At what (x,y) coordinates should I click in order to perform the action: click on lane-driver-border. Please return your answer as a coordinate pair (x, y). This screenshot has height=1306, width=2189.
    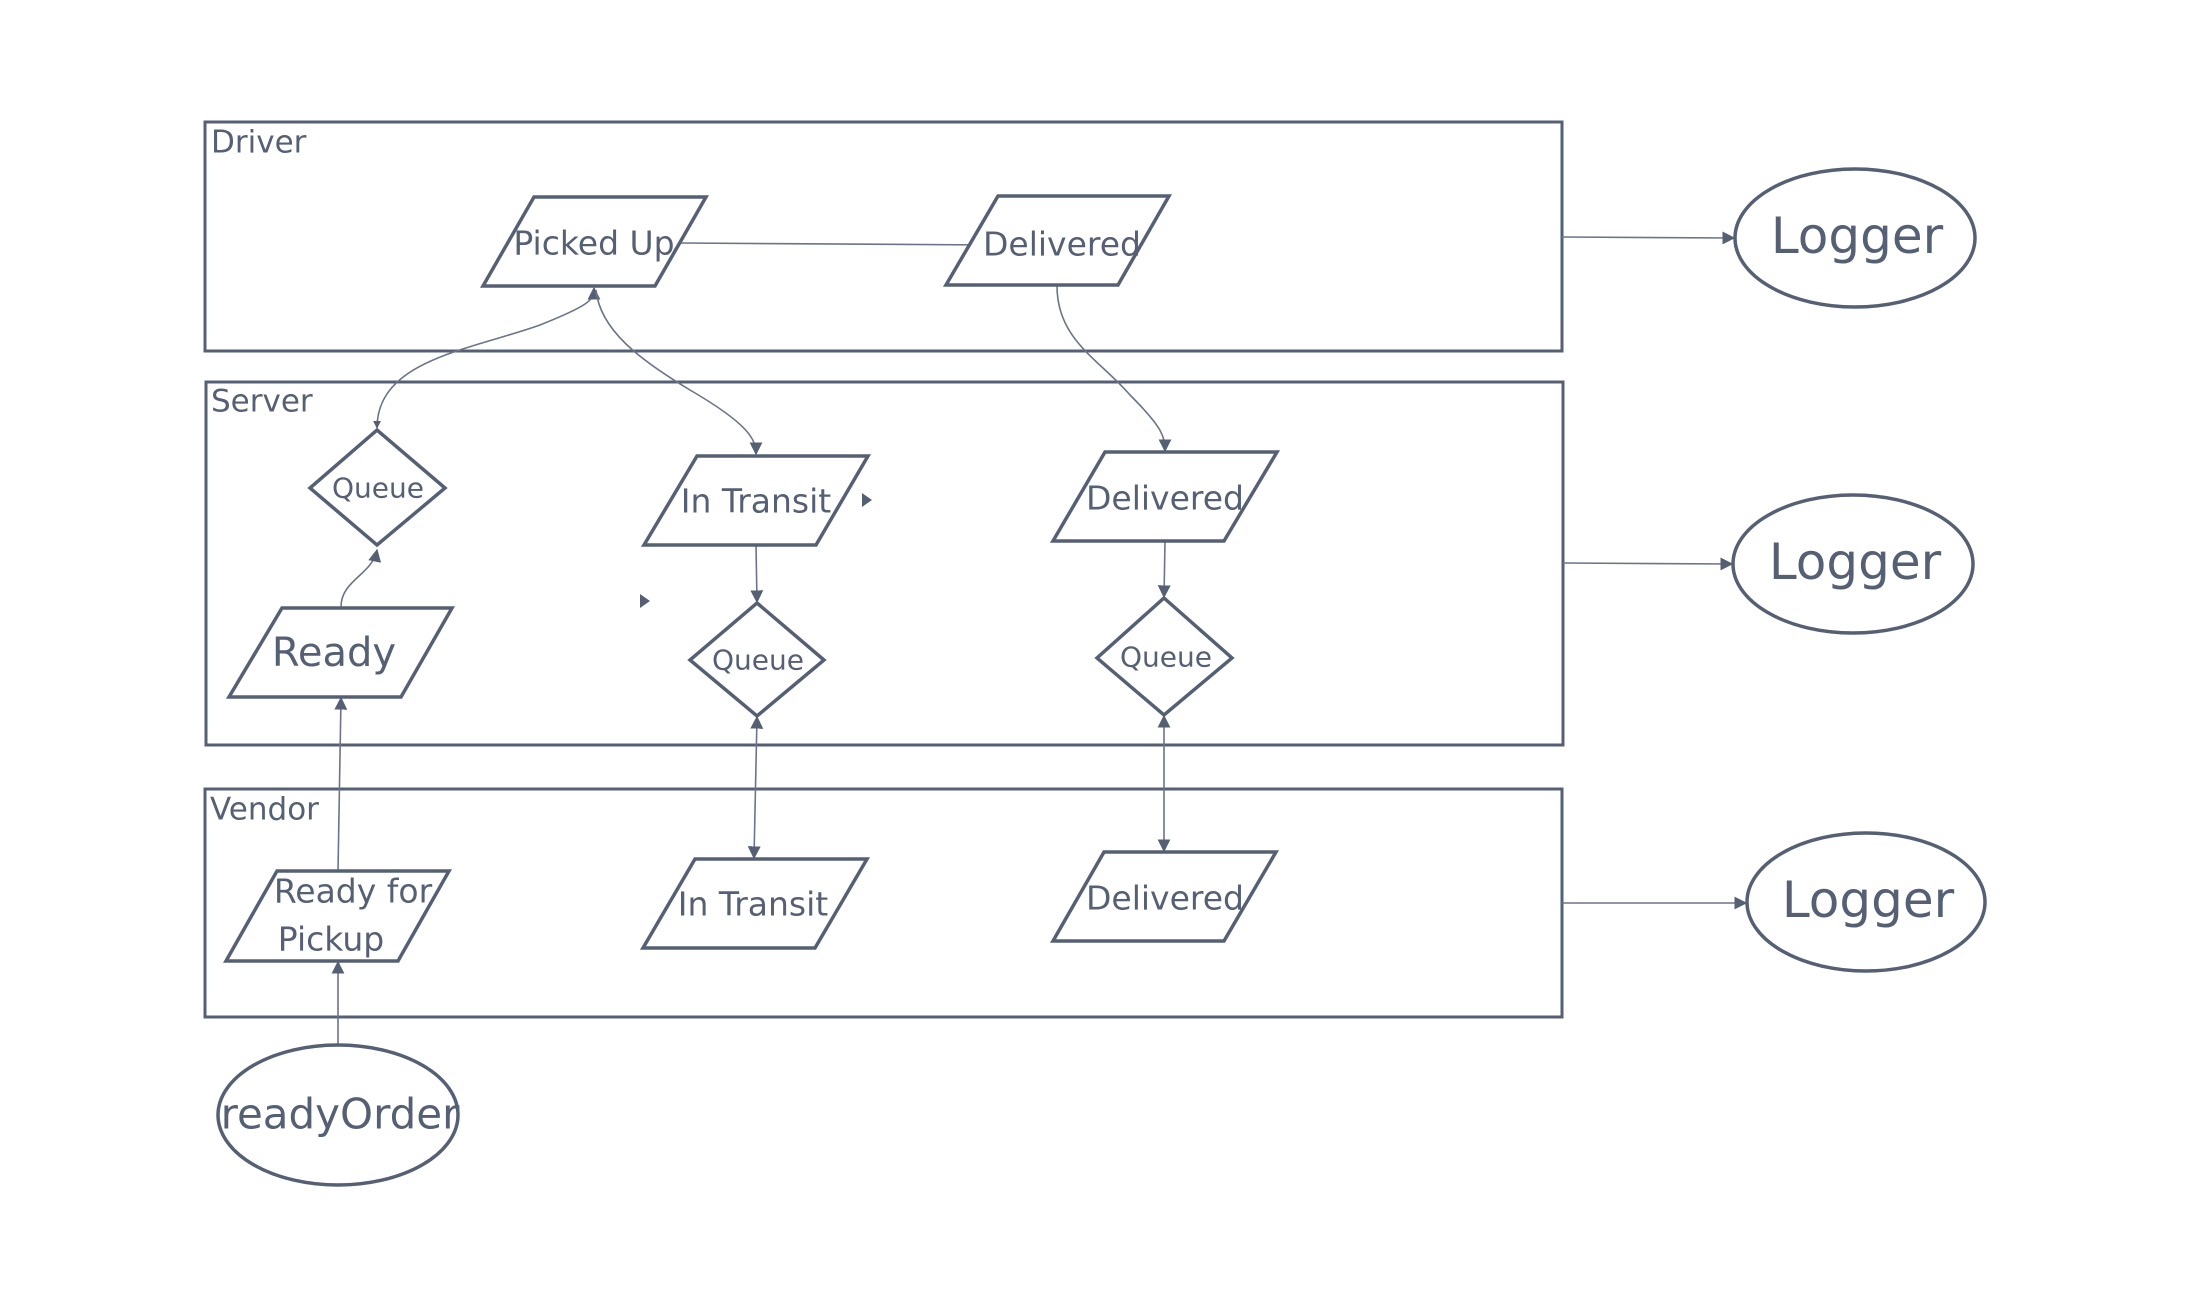
    Looking at the image, I should click on (883, 236).